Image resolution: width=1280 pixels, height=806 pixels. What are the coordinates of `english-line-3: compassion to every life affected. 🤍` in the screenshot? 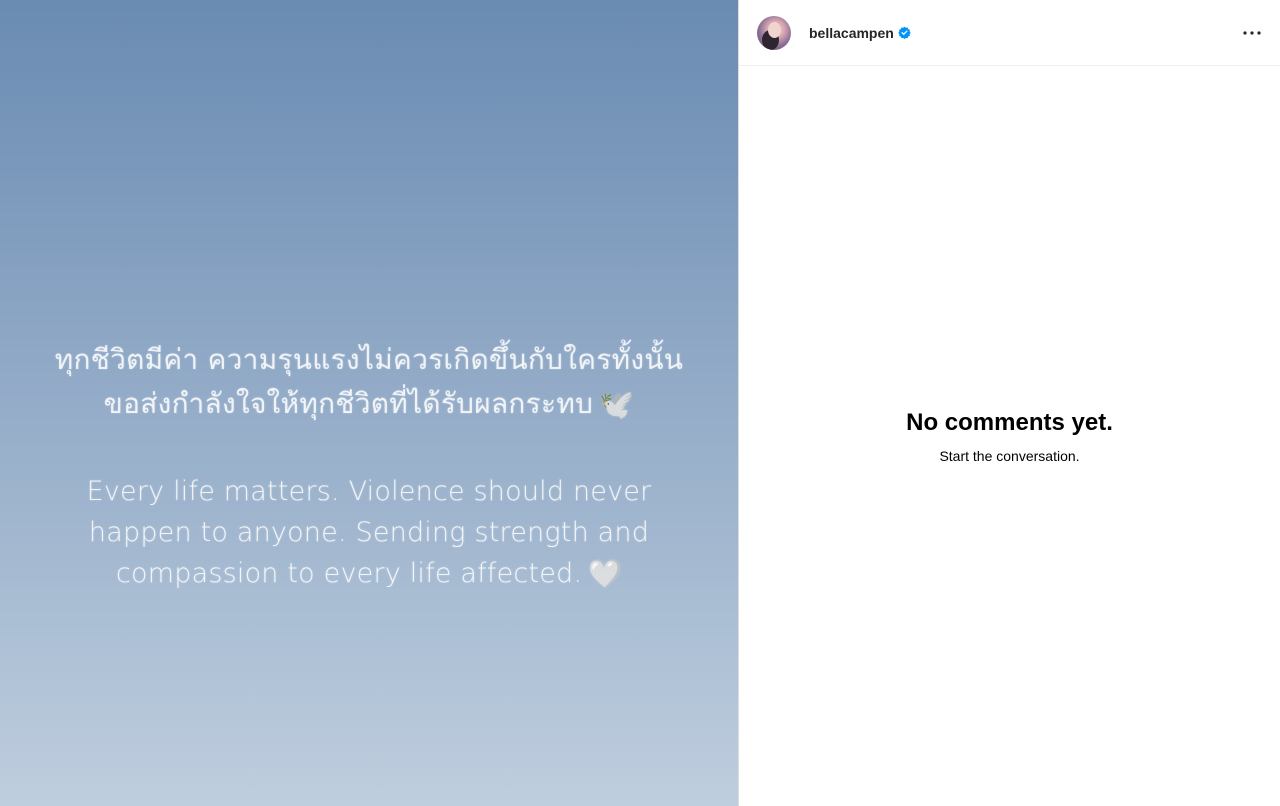 It's located at (369, 574).